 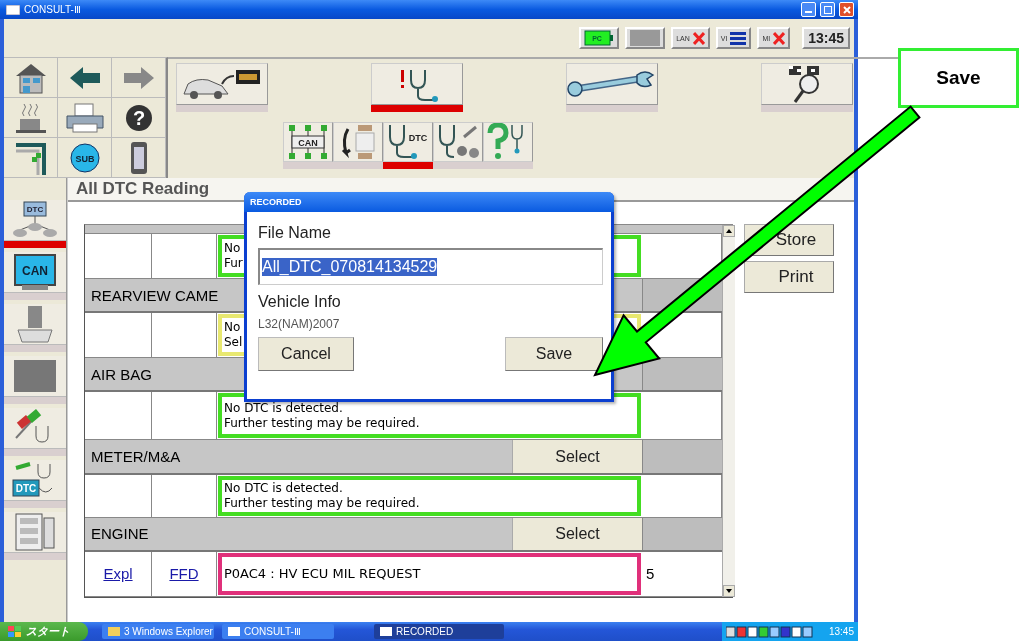 What do you see at coordinates (35, 220) in the screenshot?
I see `sidebar-button: DTC` at bounding box center [35, 220].